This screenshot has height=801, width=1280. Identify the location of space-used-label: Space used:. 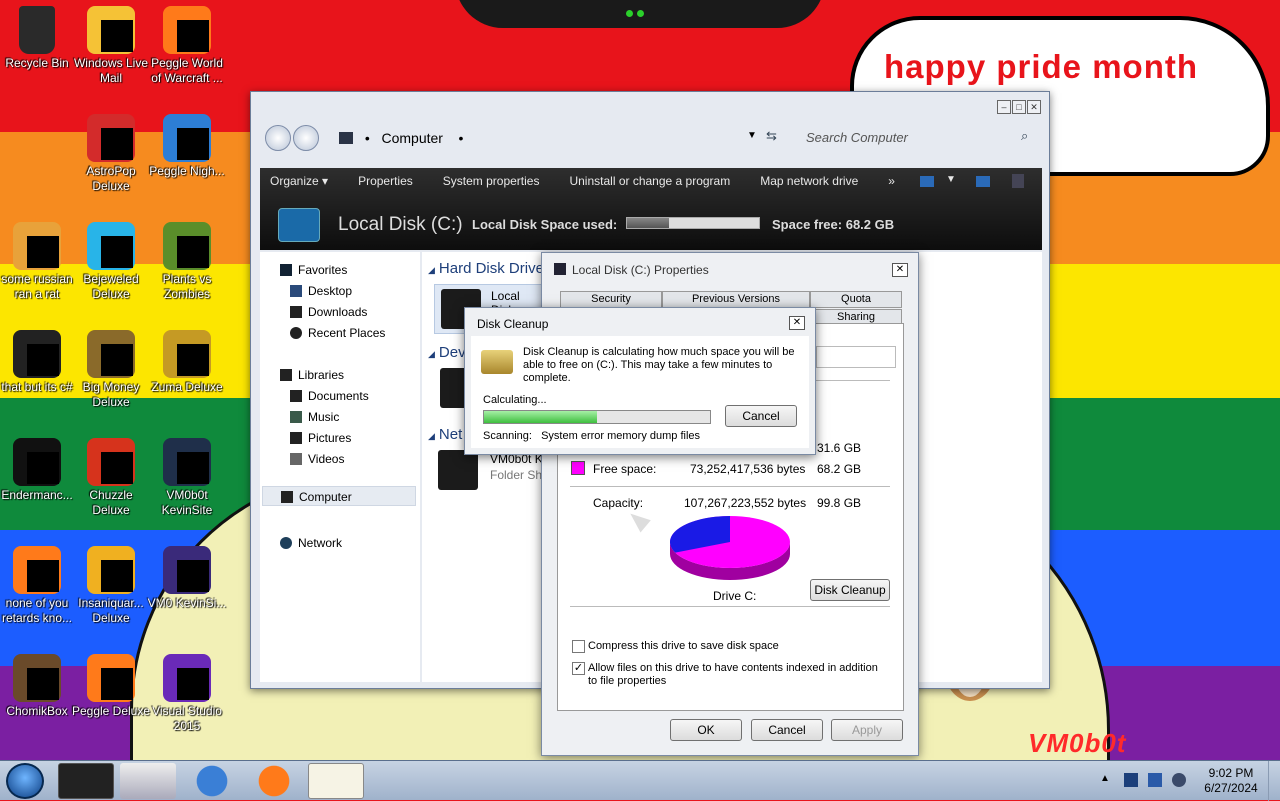
(579, 224).